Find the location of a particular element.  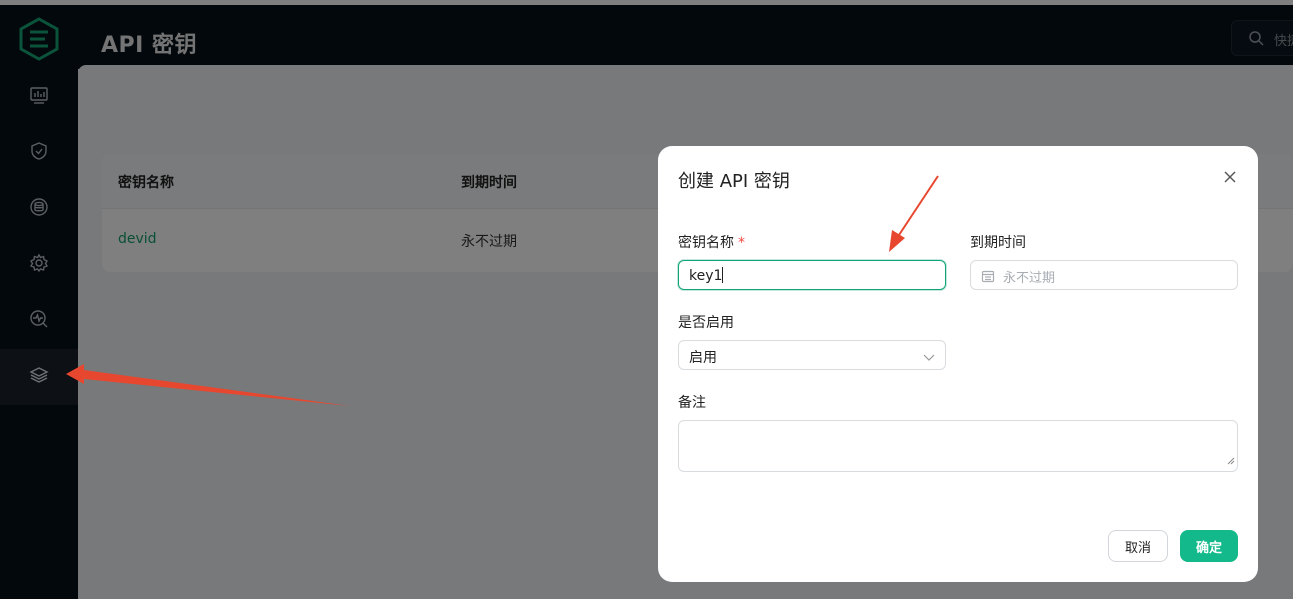

key-name-input: key1 is located at coordinates (812, 275).